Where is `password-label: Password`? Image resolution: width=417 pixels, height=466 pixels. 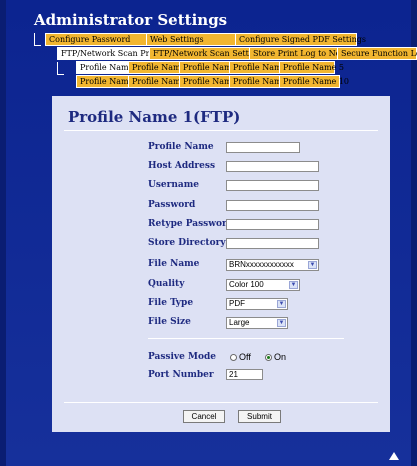 password-label: Password is located at coordinates (172, 205).